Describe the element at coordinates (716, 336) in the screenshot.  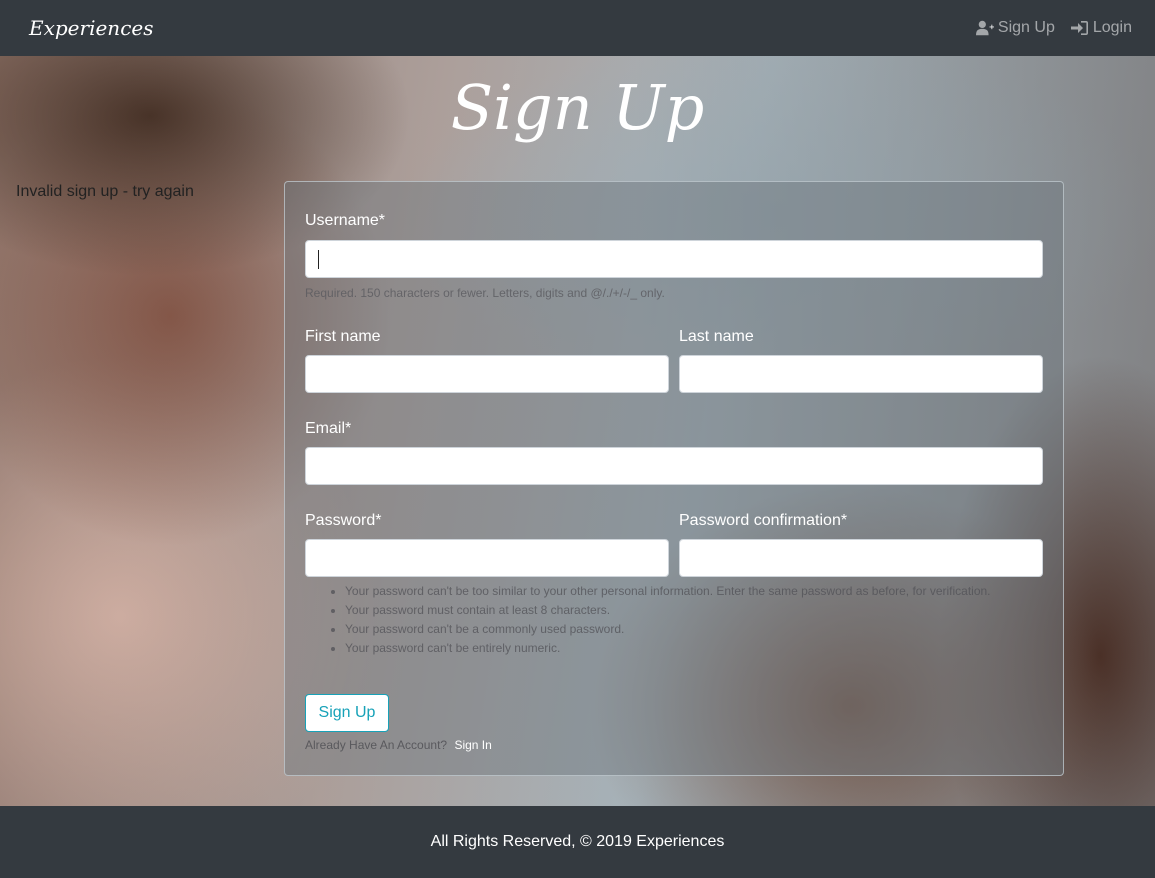
I see `last-name-label: Last name` at that location.